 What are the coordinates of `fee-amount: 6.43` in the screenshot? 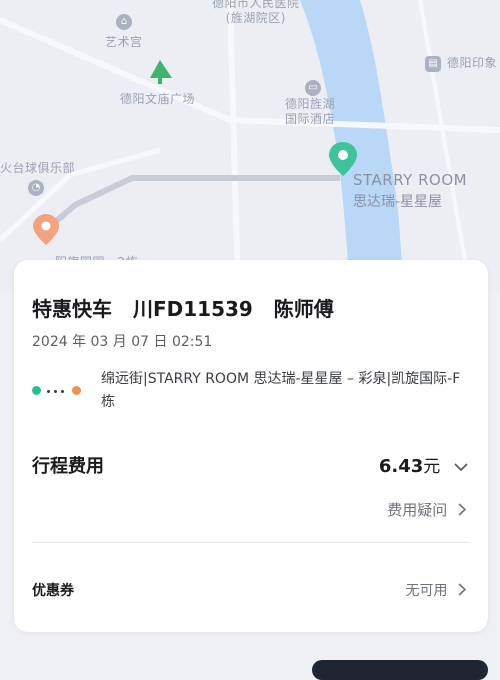 It's located at (401, 466).